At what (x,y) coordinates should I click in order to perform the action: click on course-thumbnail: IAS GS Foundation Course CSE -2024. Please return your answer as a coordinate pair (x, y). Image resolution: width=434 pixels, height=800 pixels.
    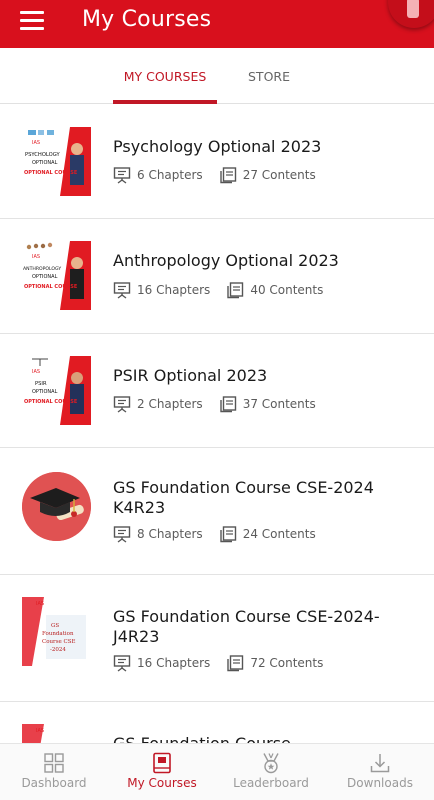
    Looking at the image, I should click on (56, 631).